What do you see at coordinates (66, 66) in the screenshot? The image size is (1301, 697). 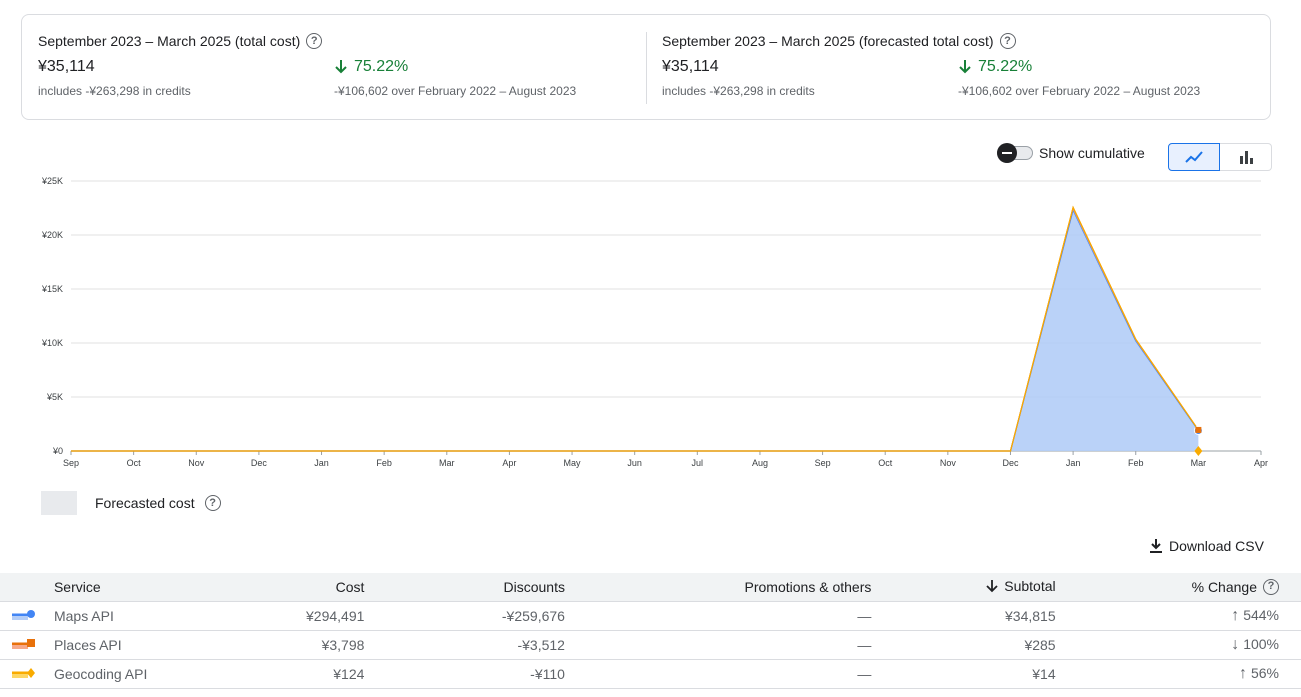 I see `total-cost-amount: ¥35,114` at bounding box center [66, 66].